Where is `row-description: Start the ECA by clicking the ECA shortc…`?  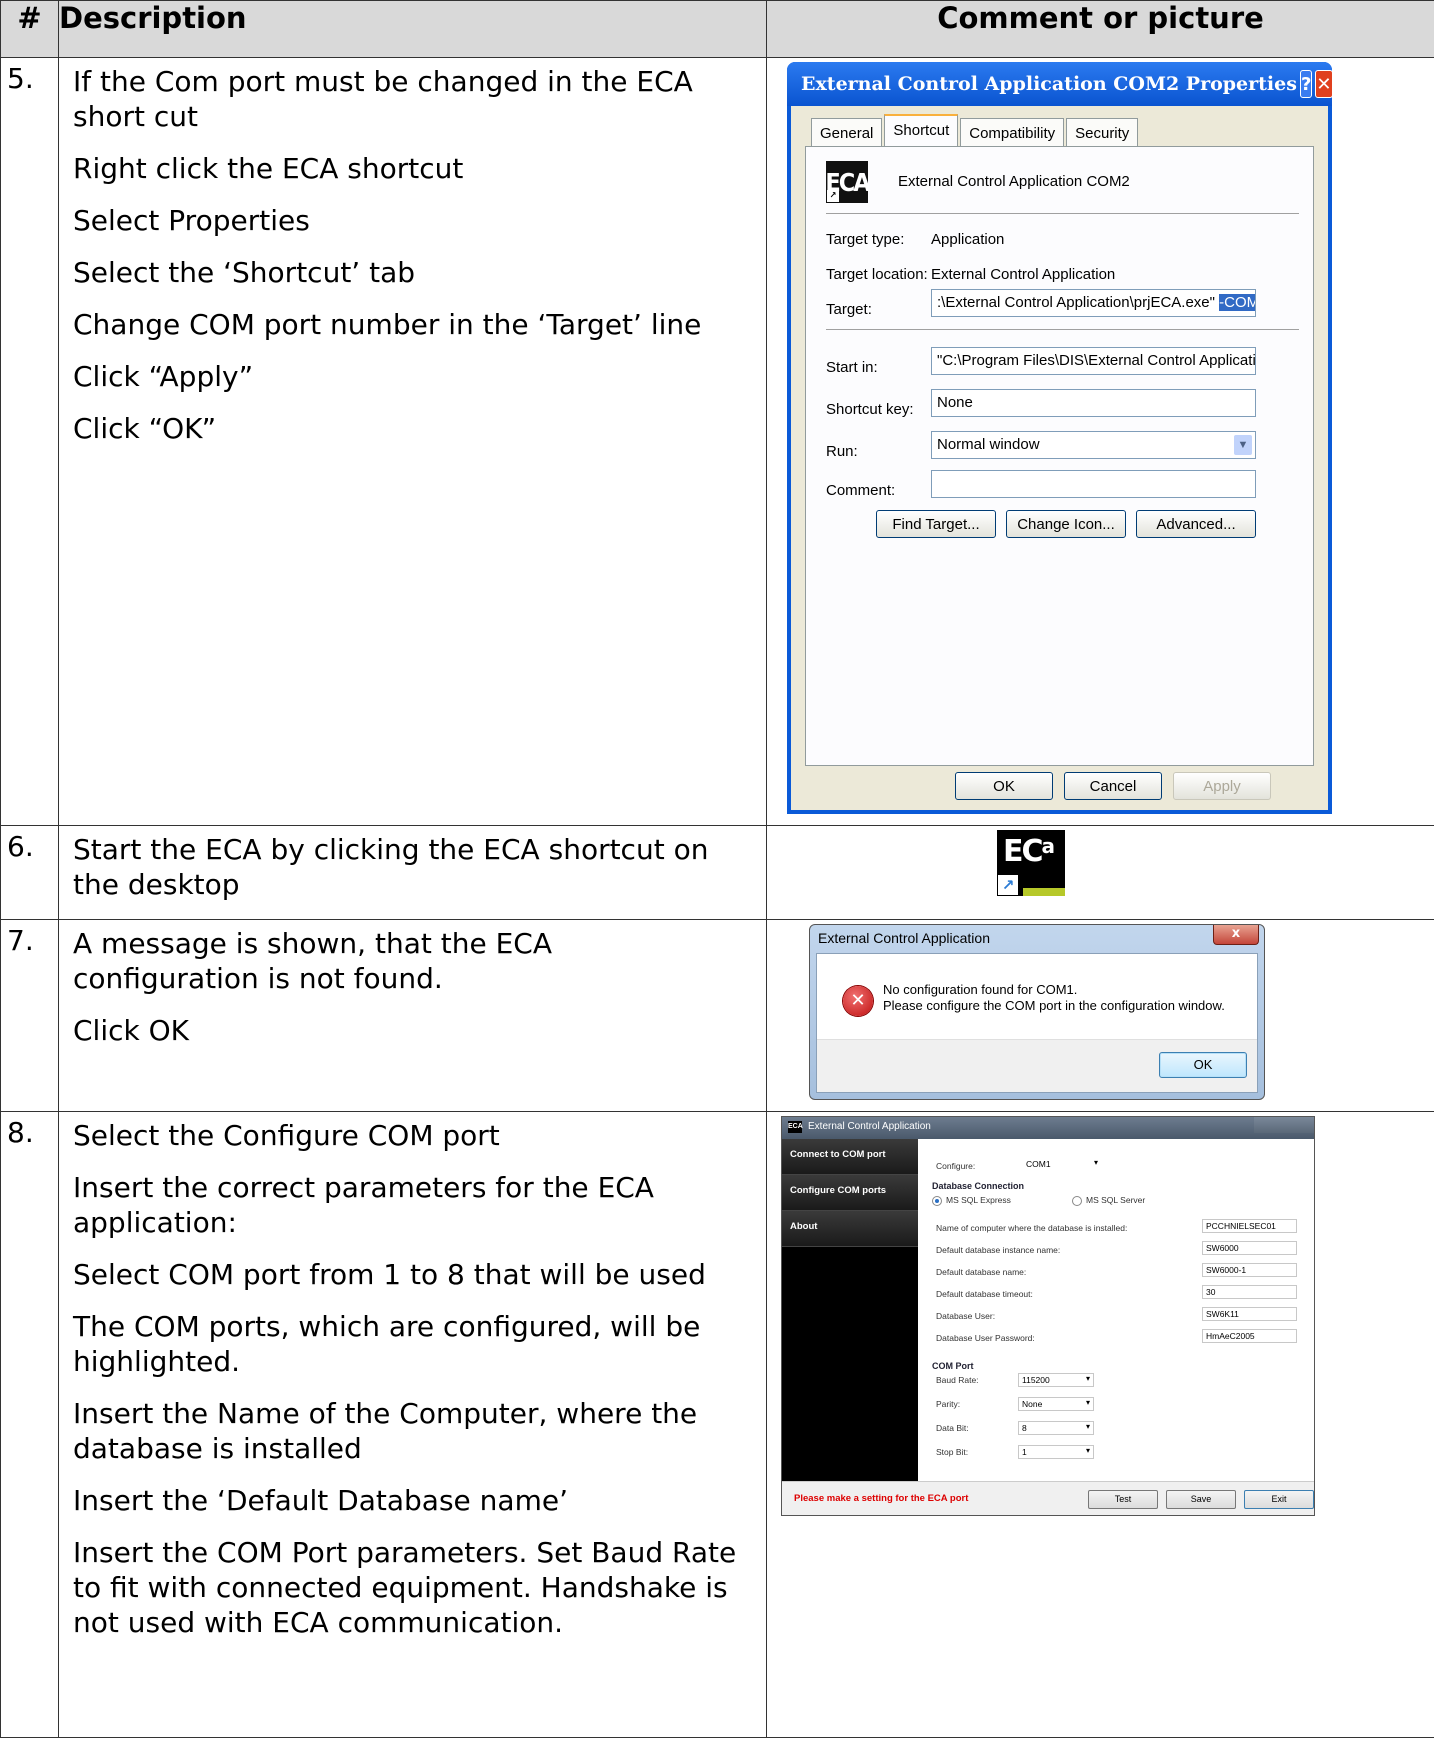 row-description: Start the ECA by clicking the ECA shortc… is located at coordinates (413, 873).